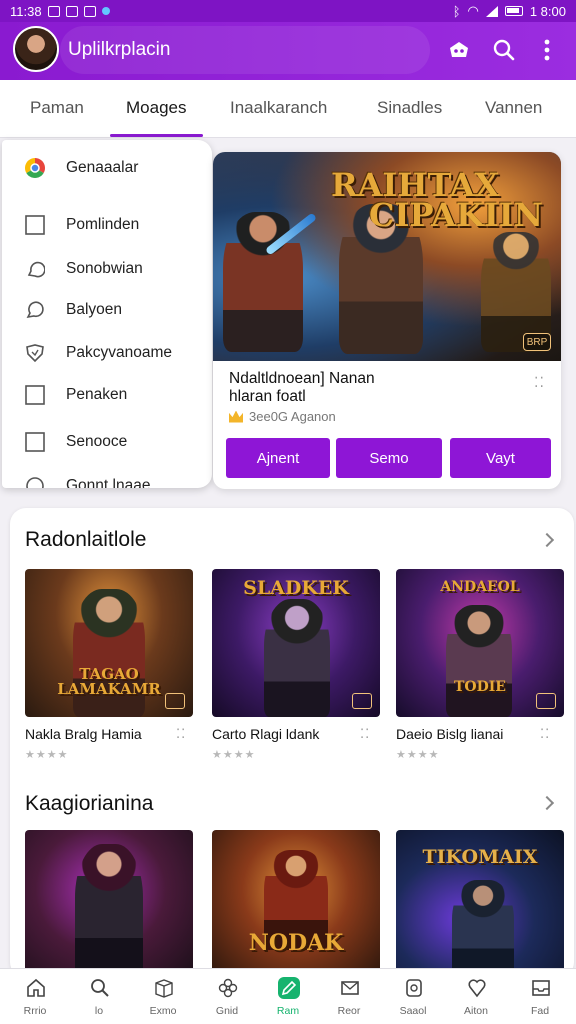 The width and height of the screenshot is (576, 1024). Describe the element at coordinates (449, 734) in the screenshot. I see `game-title: Daeio Bislg lianai` at that location.